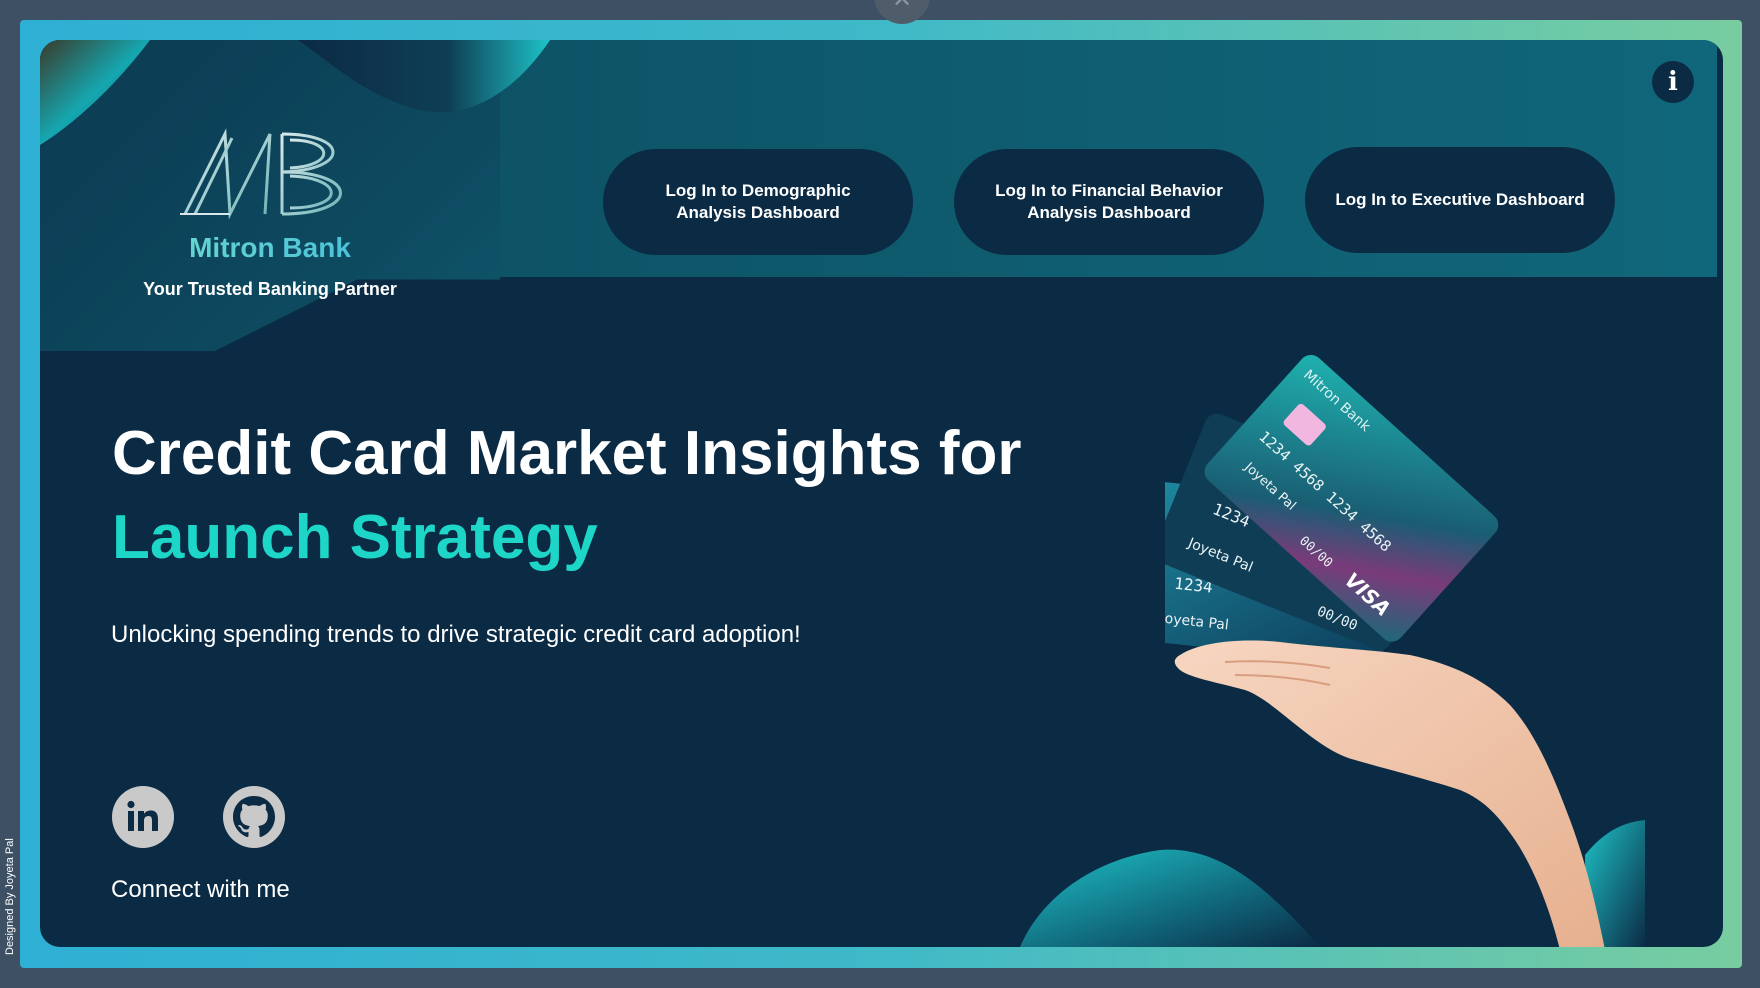 The height and width of the screenshot is (988, 1760). What do you see at coordinates (10, 896) in the screenshot?
I see `designer-credit: Designed By Joyeta Pal` at bounding box center [10, 896].